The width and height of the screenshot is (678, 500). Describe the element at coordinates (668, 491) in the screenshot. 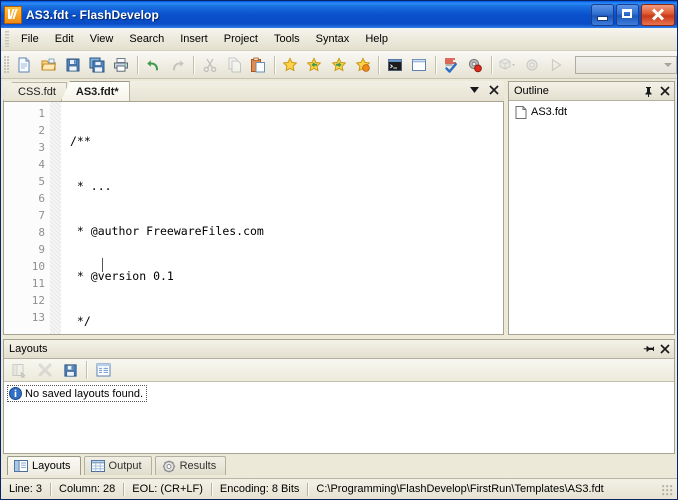

I see `resize-grip` at that location.